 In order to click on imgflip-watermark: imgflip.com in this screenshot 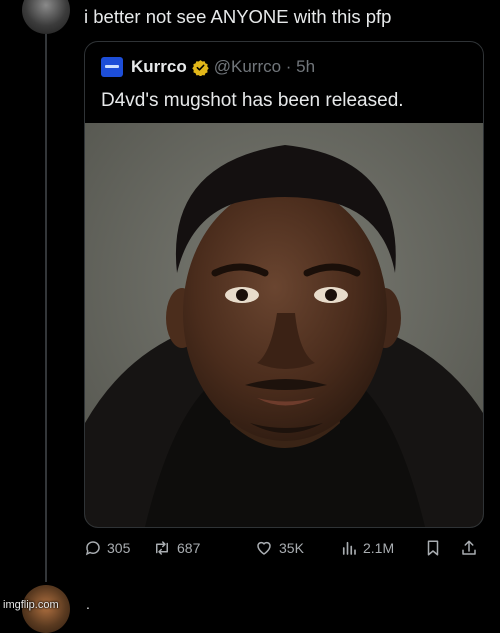, I will do `click(31, 605)`.